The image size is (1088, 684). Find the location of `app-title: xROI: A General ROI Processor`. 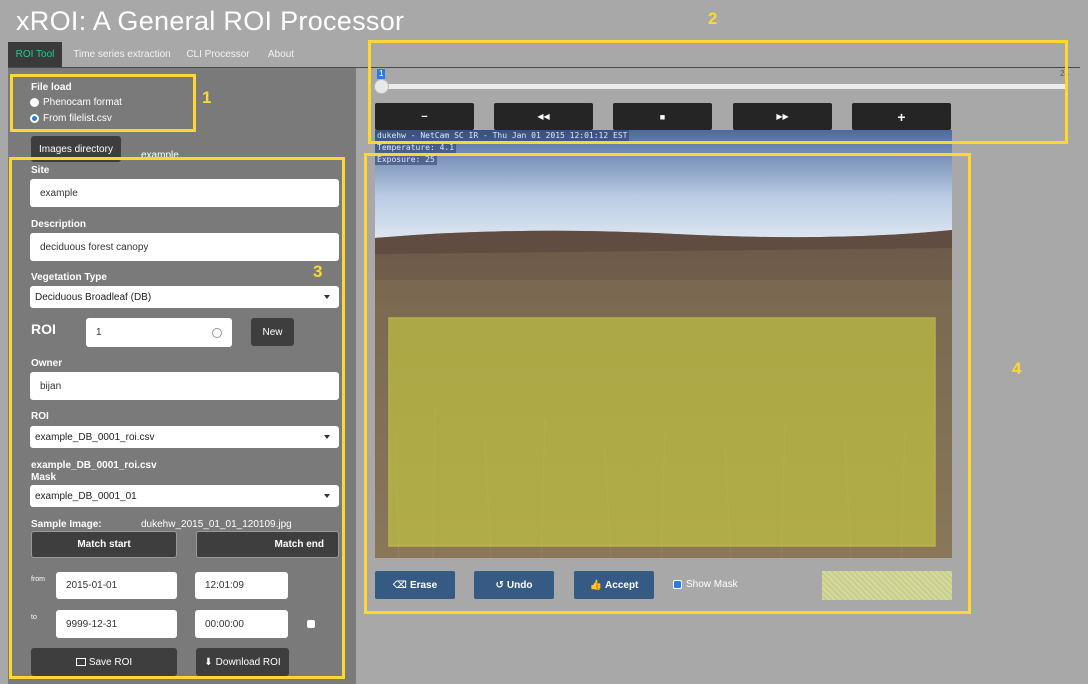

app-title: xROI: A General ROI Processor is located at coordinates (210, 21).